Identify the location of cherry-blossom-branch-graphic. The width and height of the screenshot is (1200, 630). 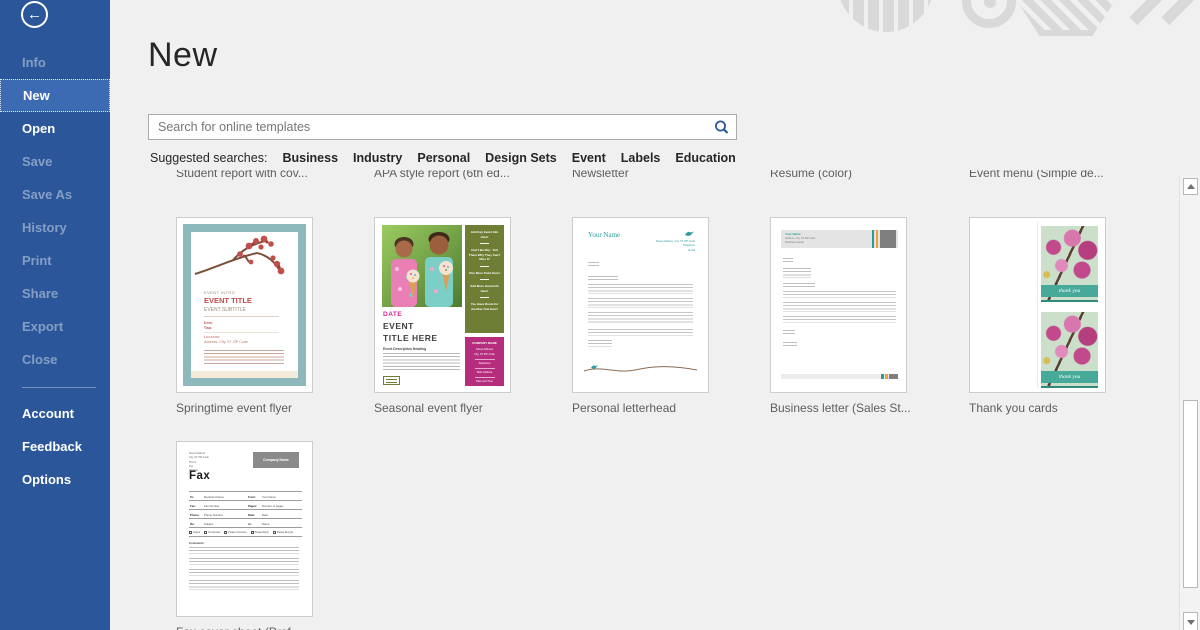
(239, 255).